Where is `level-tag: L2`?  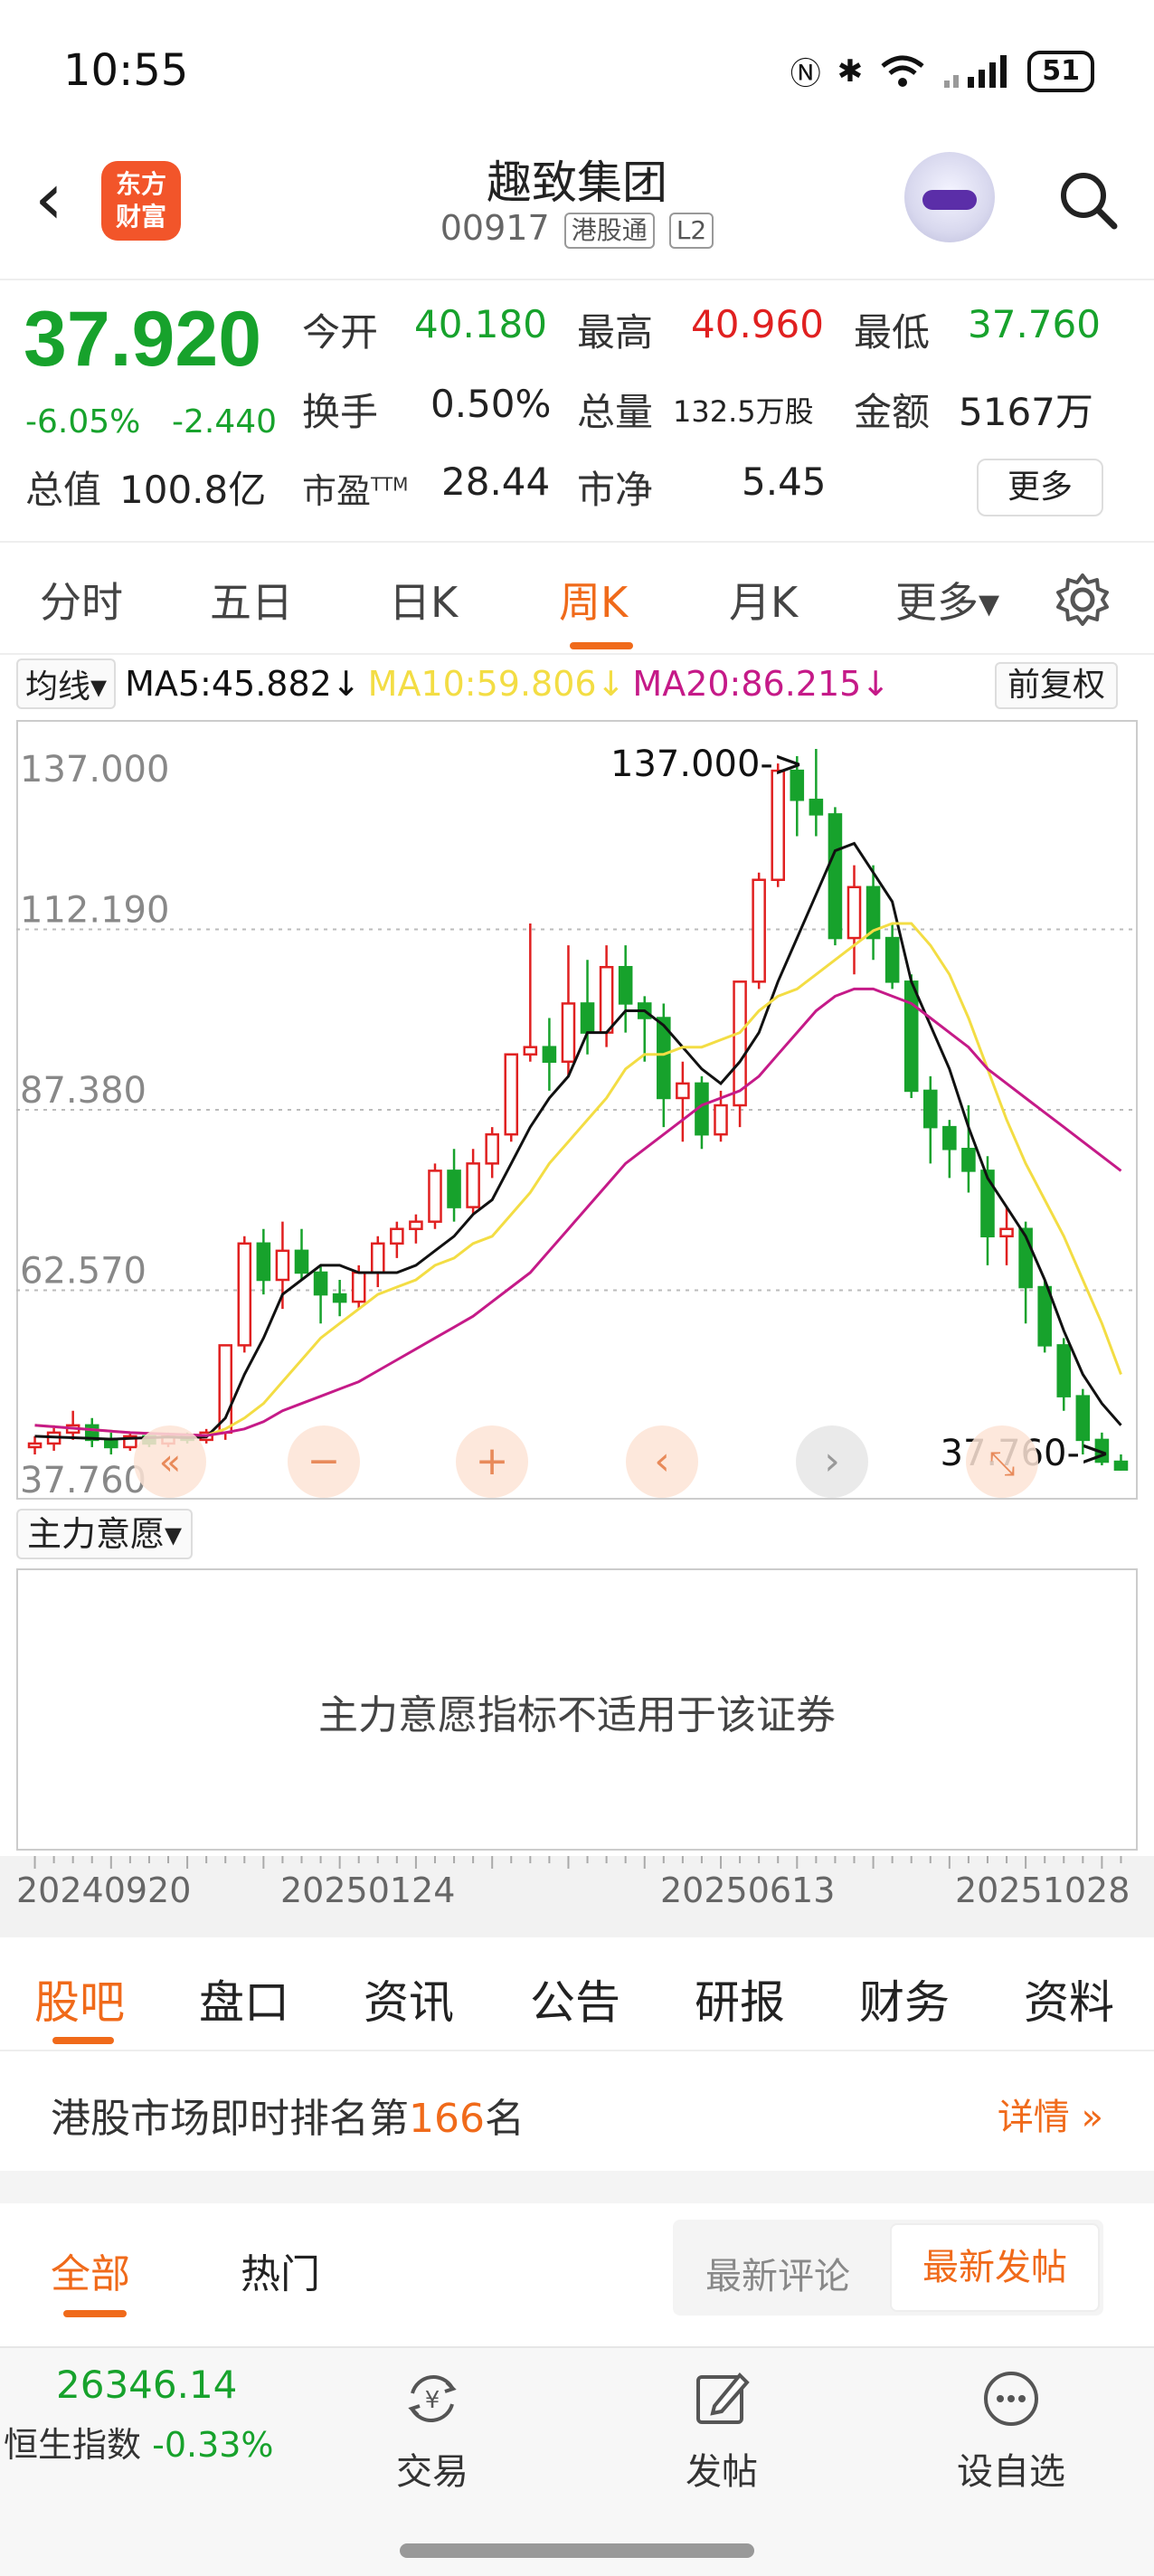
level-tag: L2 is located at coordinates (691, 230).